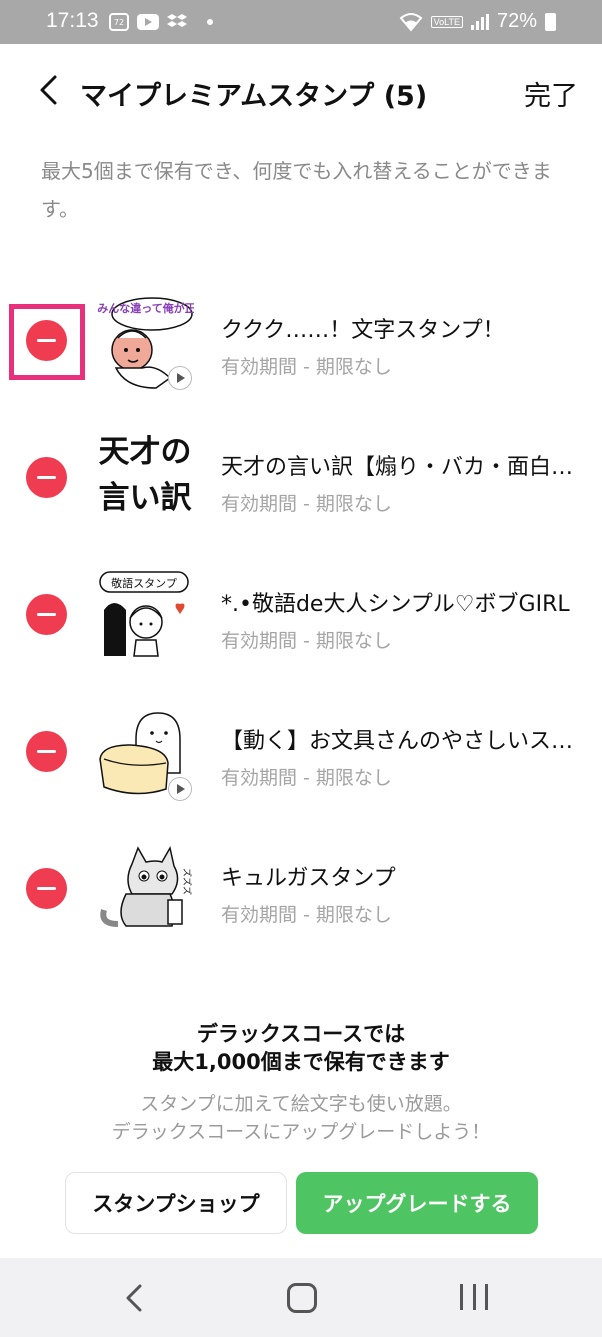 The height and width of the screenshot is (1337, 602). What do you see at coordinates (395, 604) in the screenshot?
I see `stamp-title: *.•敬語de大人シンプル♡ボブGIRL` at bounding box center [395, 604].